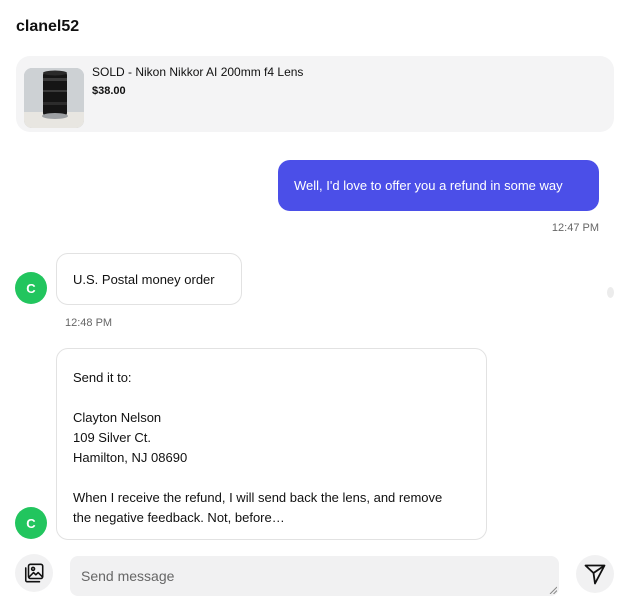 The height and width of the screenshot is (603, 636). What do you see at coordinates (575, 228) in the screenshot?
I see `message-timestamp: 12:47 PM` at bounding box center [575, 228].